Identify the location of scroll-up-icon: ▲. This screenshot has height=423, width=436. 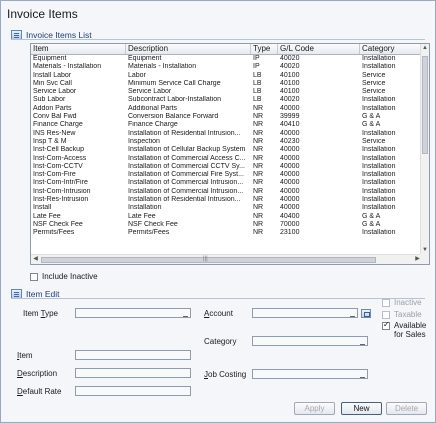
(425, 48).